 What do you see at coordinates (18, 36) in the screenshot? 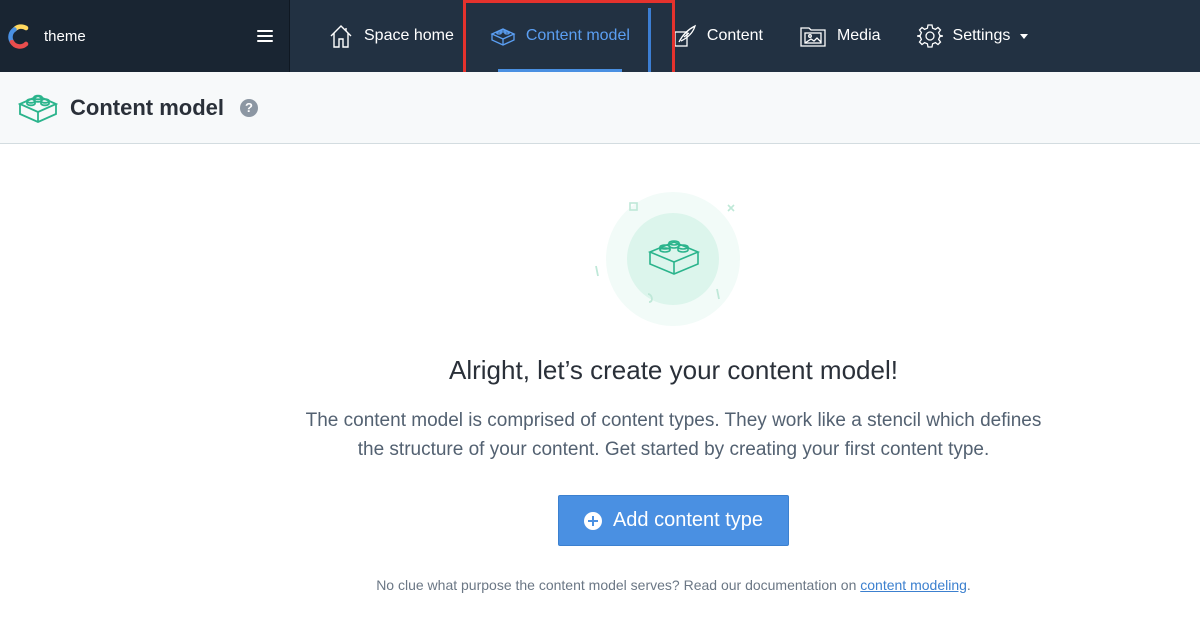
I see `contentful-logo-icon` at bounding box center [18, 36].